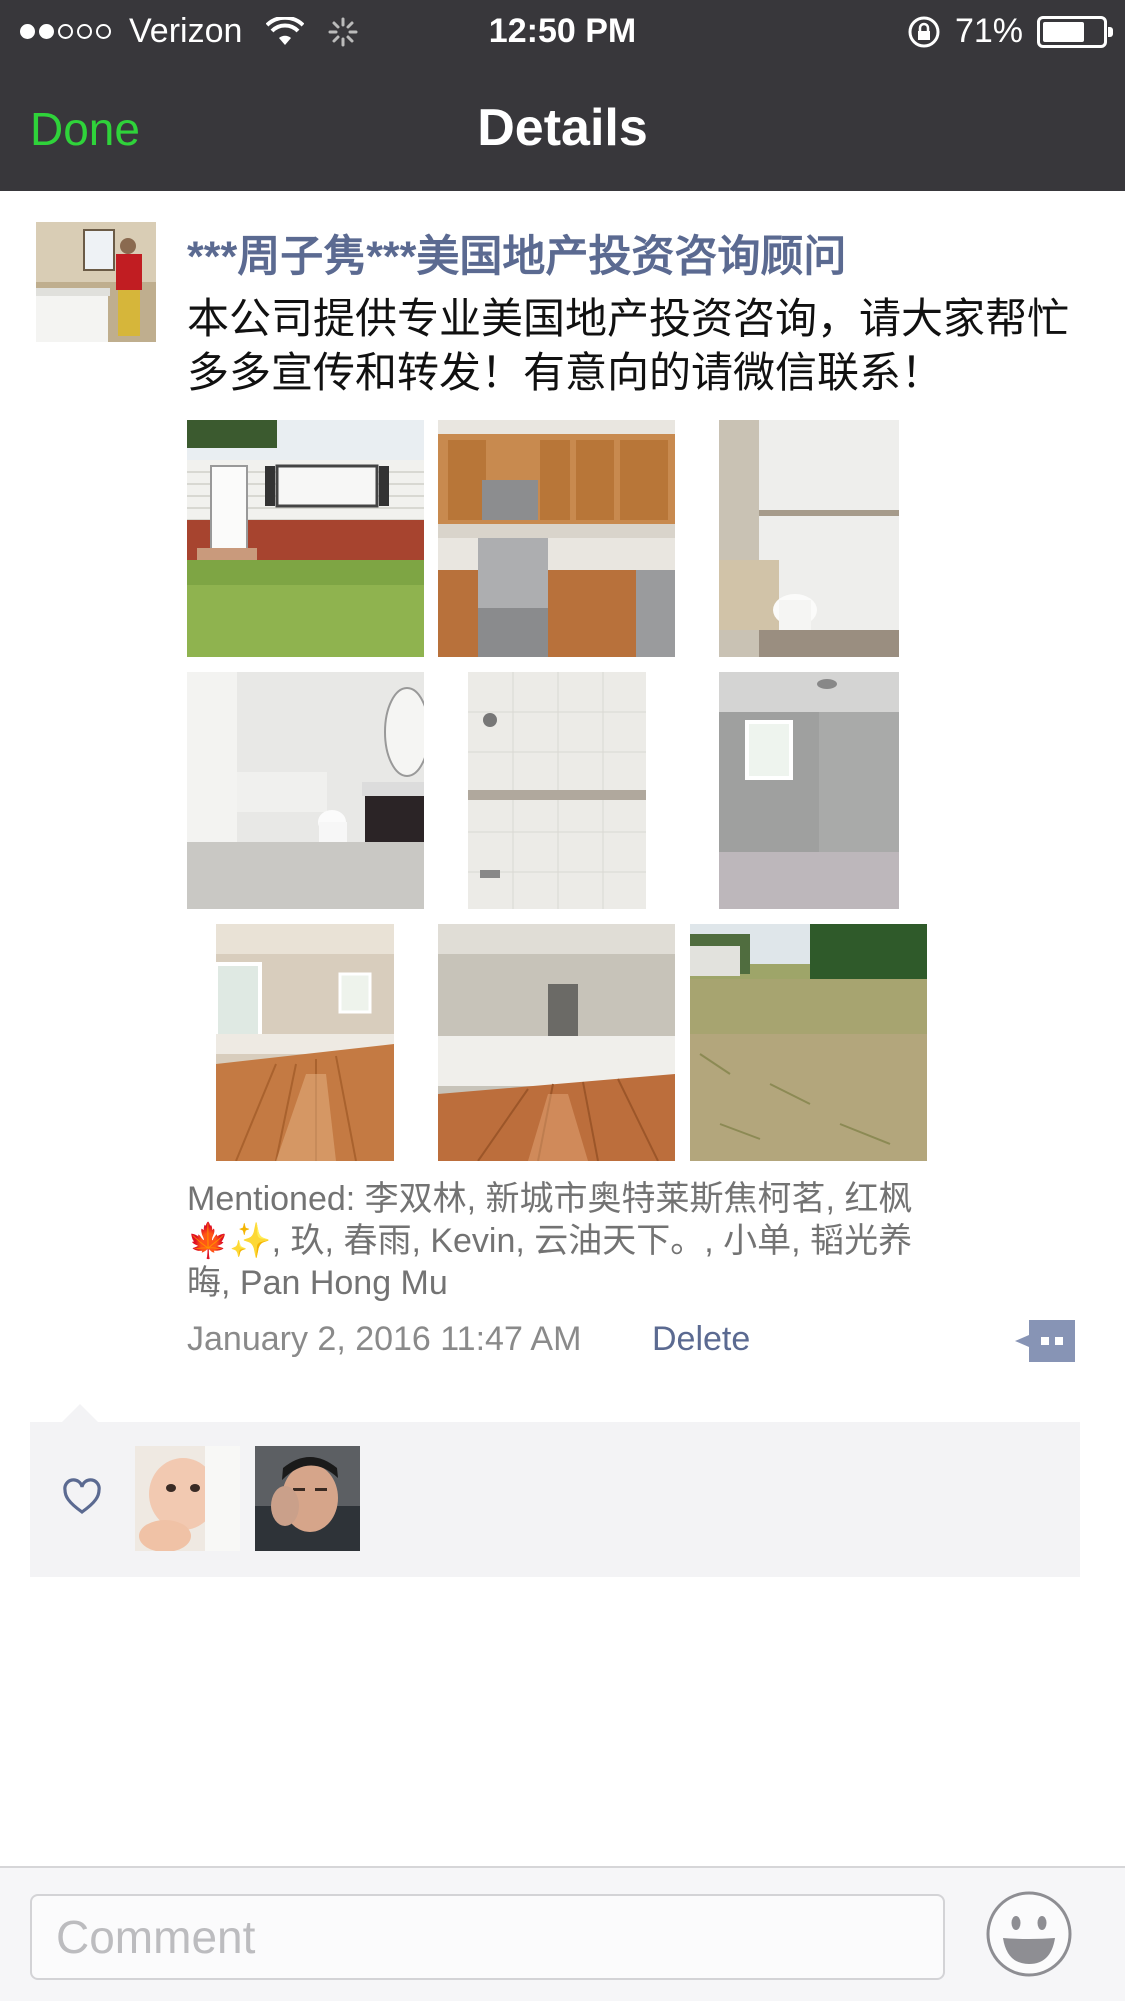  I want to click on heart-icon, so click(82, 1496).